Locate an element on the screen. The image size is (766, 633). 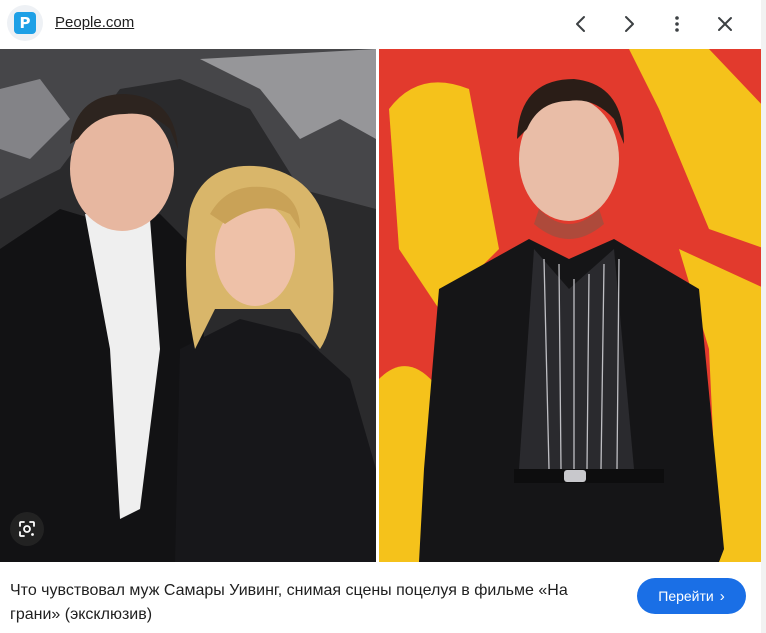
lens-search-button is located at coordinates (27, 529).